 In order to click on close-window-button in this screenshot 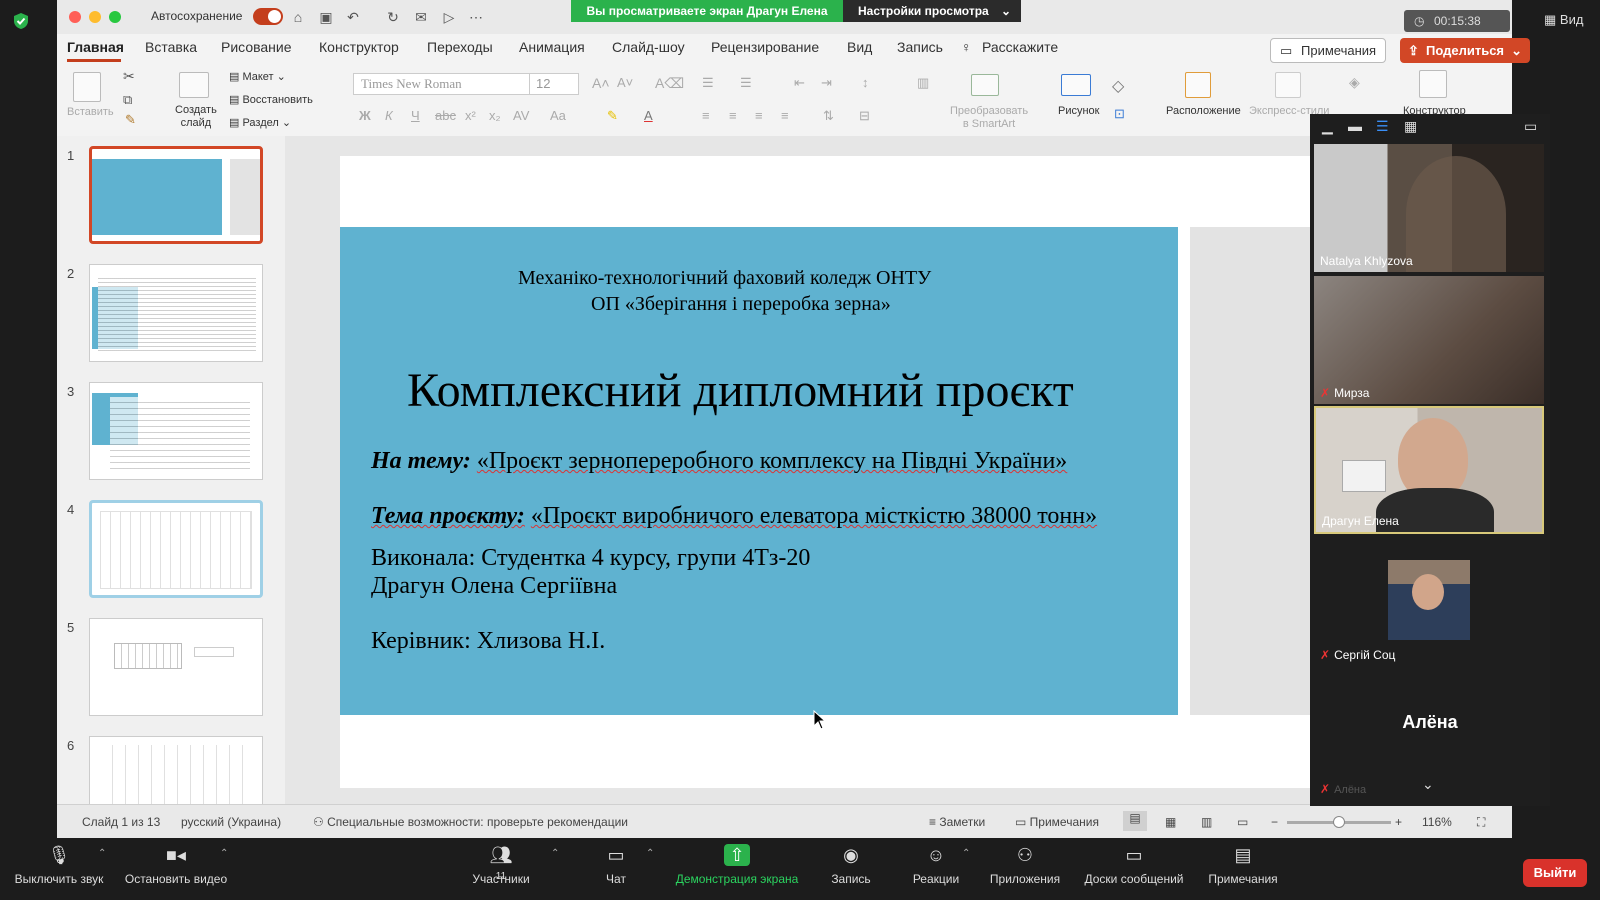, I will do `click(75, 17)`.